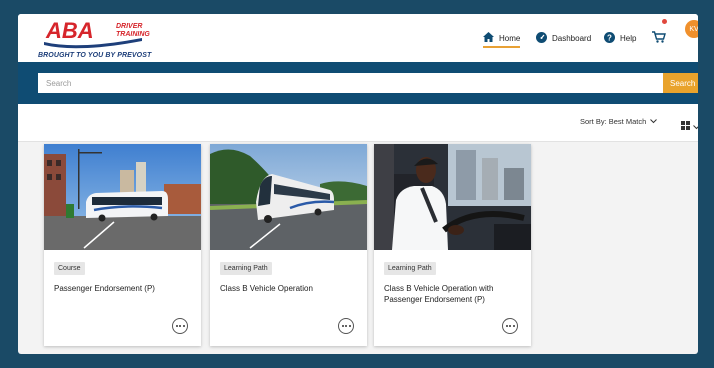 This screenshot has width=714, height=368. What do you see at coordinates (628, 38) in the screenshot?
I see `nav-help-label: Help` at bounding box center [628, 38].